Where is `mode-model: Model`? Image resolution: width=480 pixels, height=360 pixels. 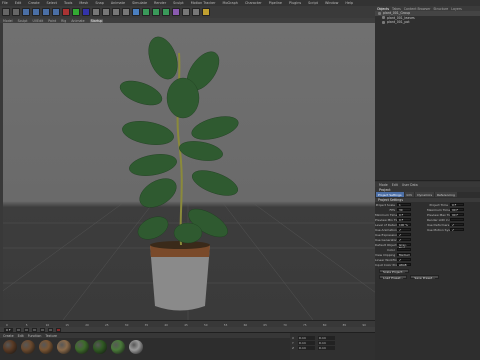 mode-model: Model is located at coordinates (8, 21).